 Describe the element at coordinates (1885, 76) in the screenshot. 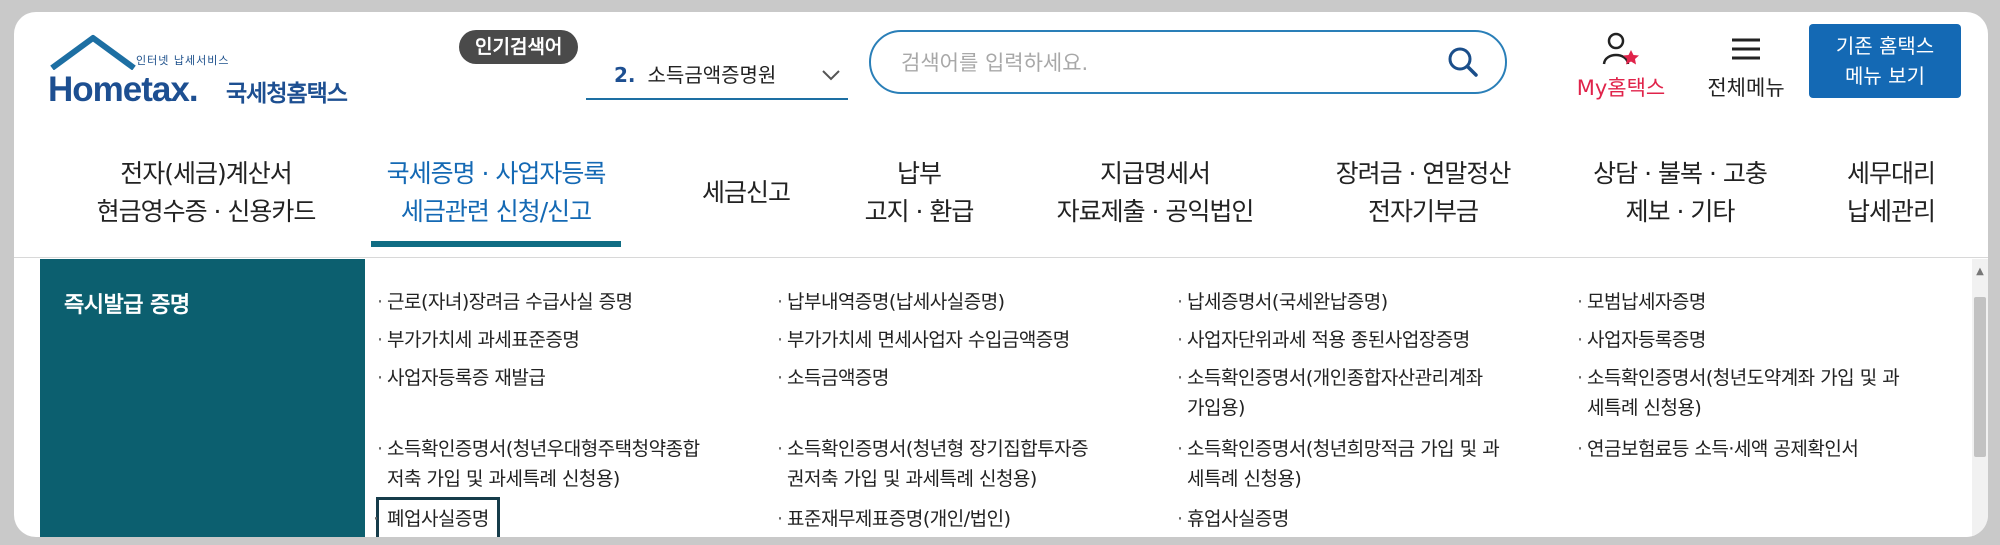

I see `old-menu-line2: 메뉴 보기` at that location.